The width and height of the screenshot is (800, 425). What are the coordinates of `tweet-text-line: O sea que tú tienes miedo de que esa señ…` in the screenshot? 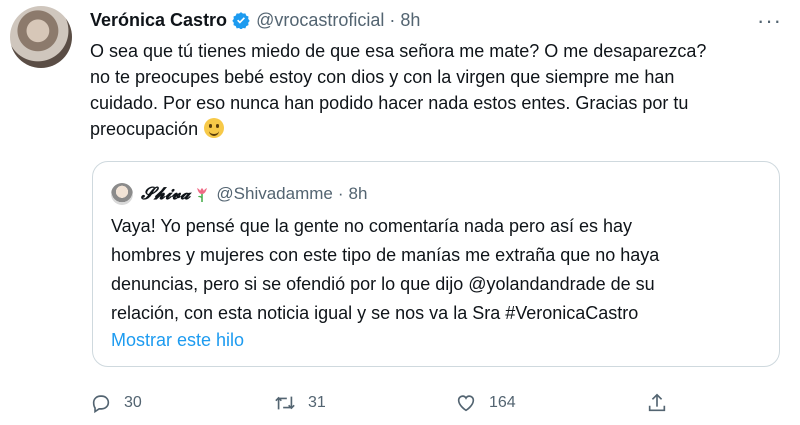 It's located at (398, 51).